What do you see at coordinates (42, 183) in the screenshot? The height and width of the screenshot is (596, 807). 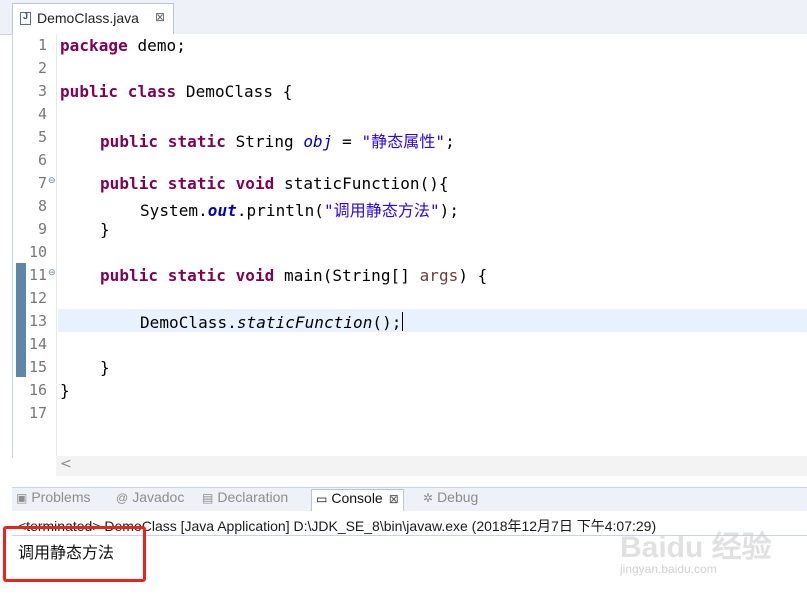 I see `line-number: 7` at bounding box center [42, 183].